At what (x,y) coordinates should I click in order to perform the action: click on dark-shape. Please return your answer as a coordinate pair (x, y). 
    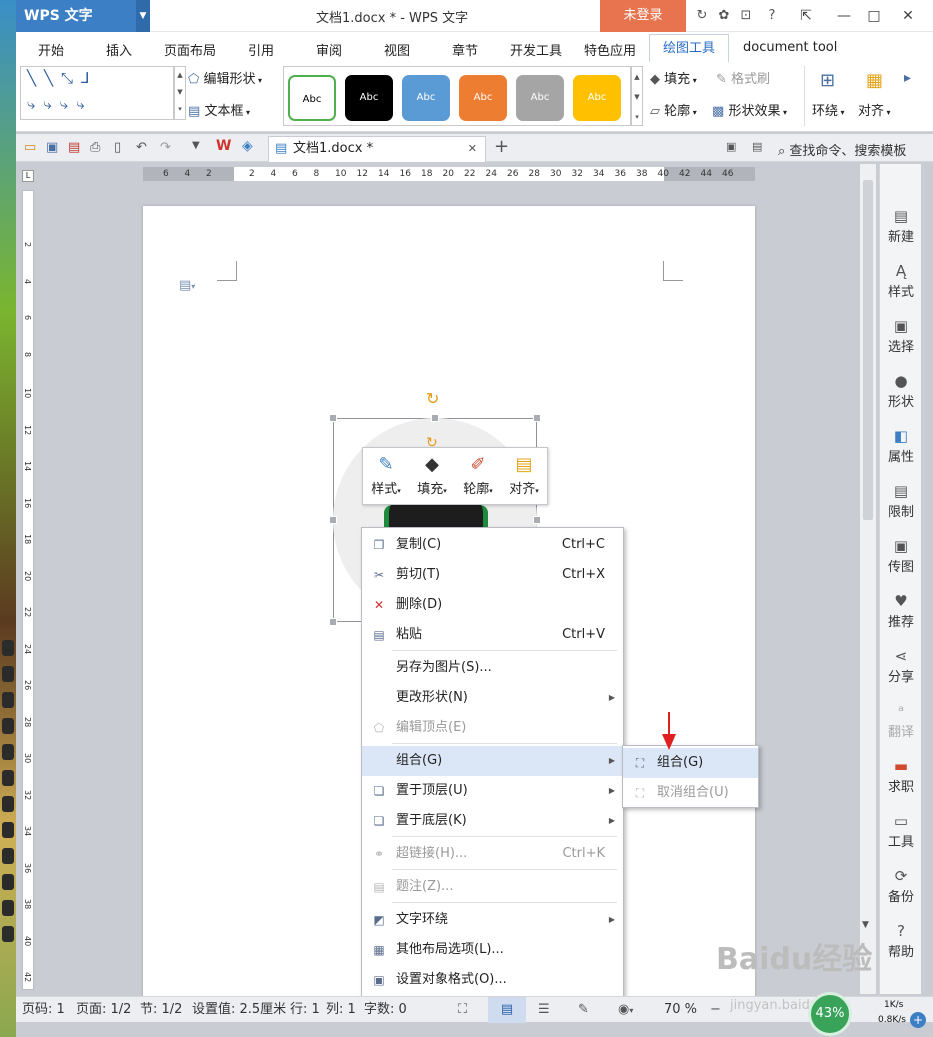
    Looking at the image, I should click on (436, 517).